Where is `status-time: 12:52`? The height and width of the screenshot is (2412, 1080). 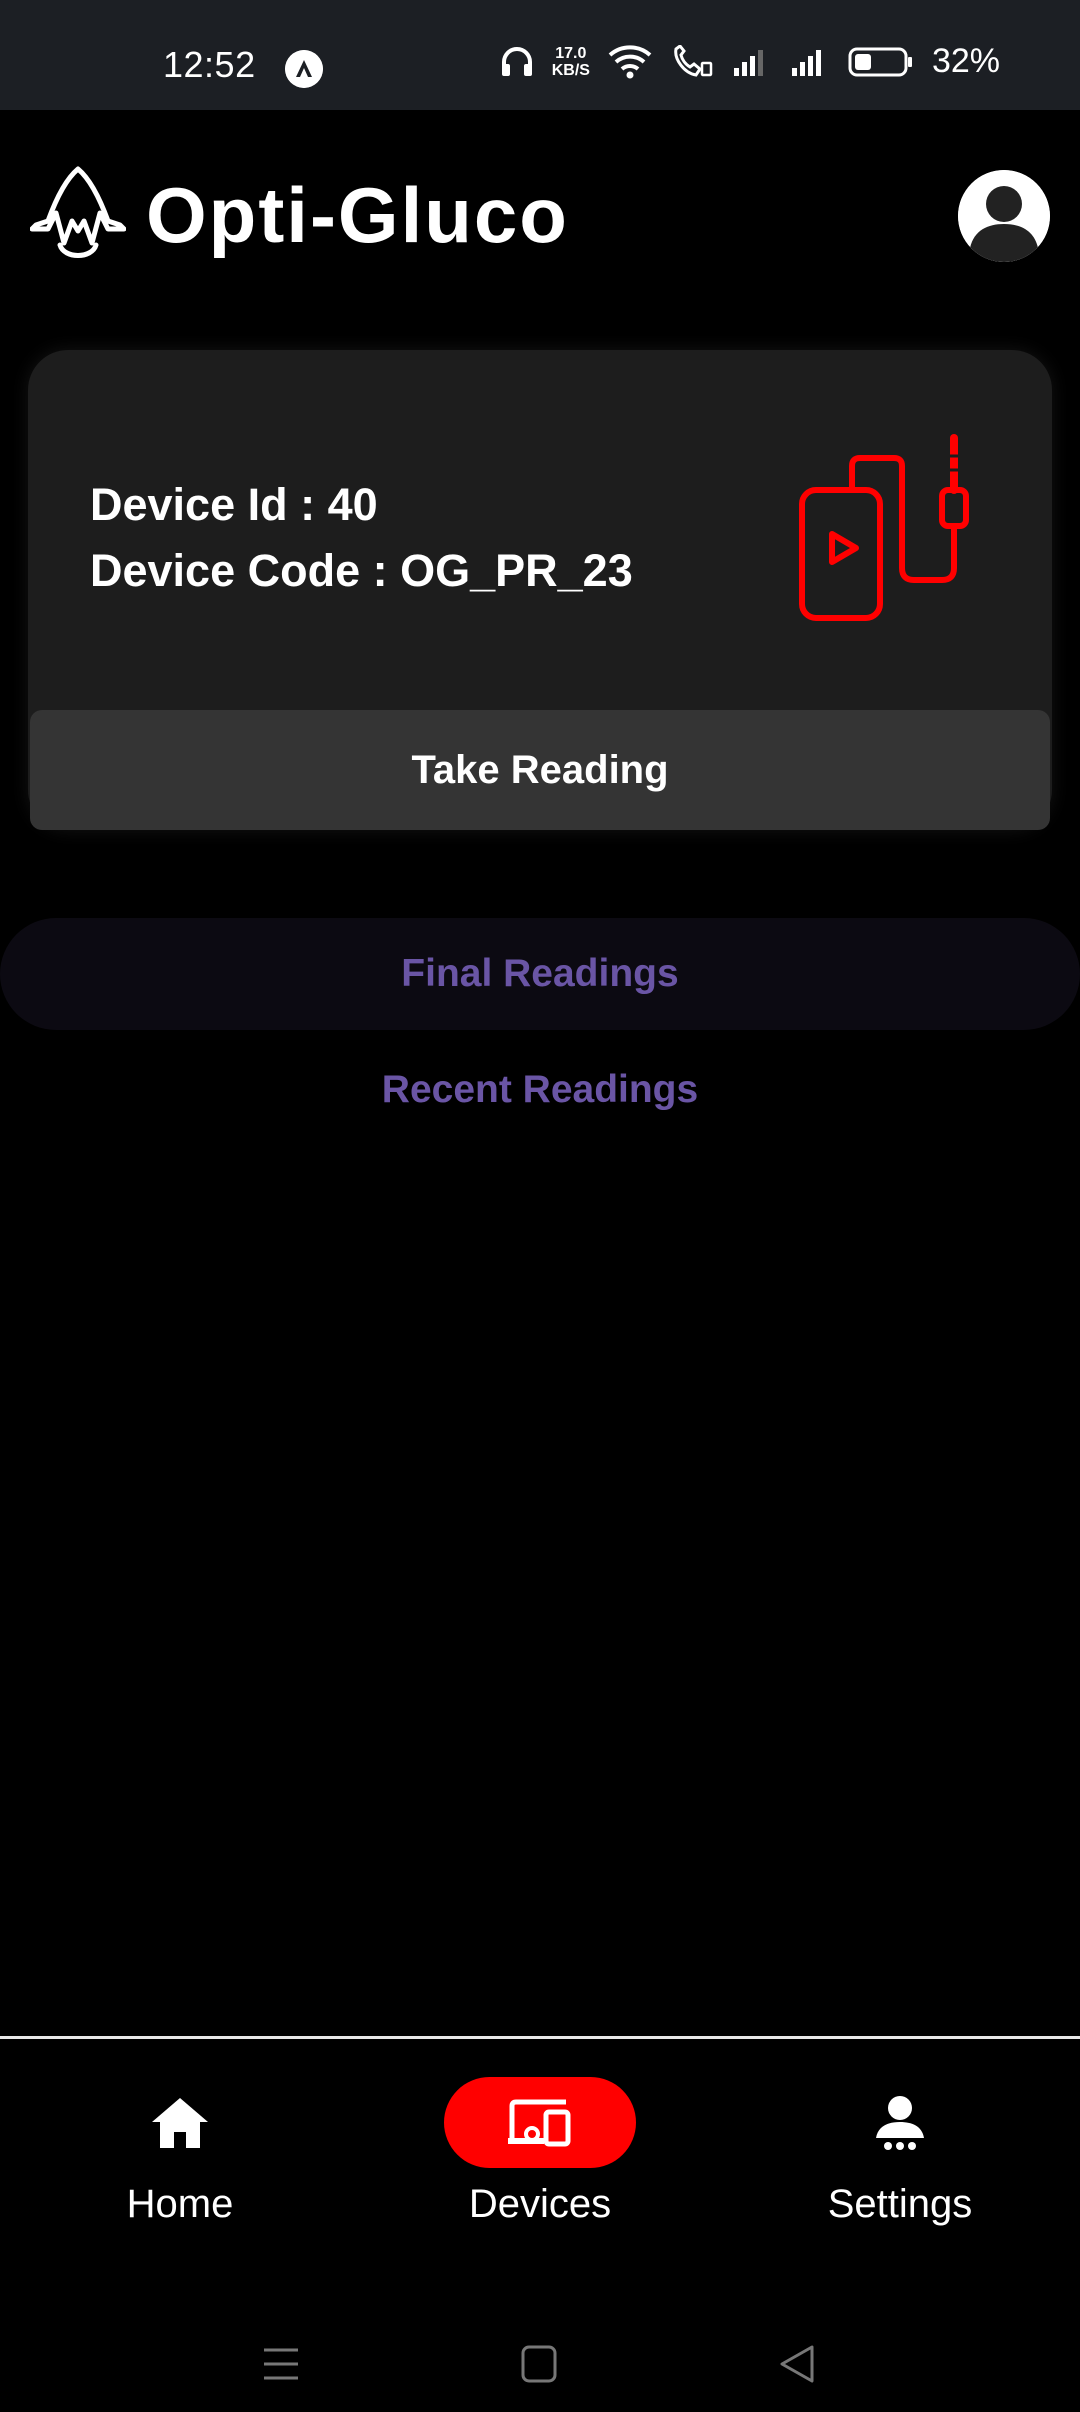
status-time: 12:52 is located at coordinates (209, 64).